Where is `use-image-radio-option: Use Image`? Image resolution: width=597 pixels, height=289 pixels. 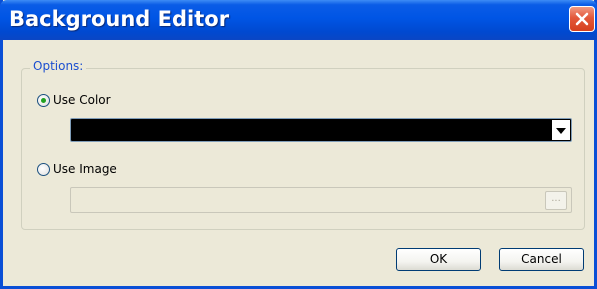 use-image-radio-option: Use Image is located at coordinates (77, 169).